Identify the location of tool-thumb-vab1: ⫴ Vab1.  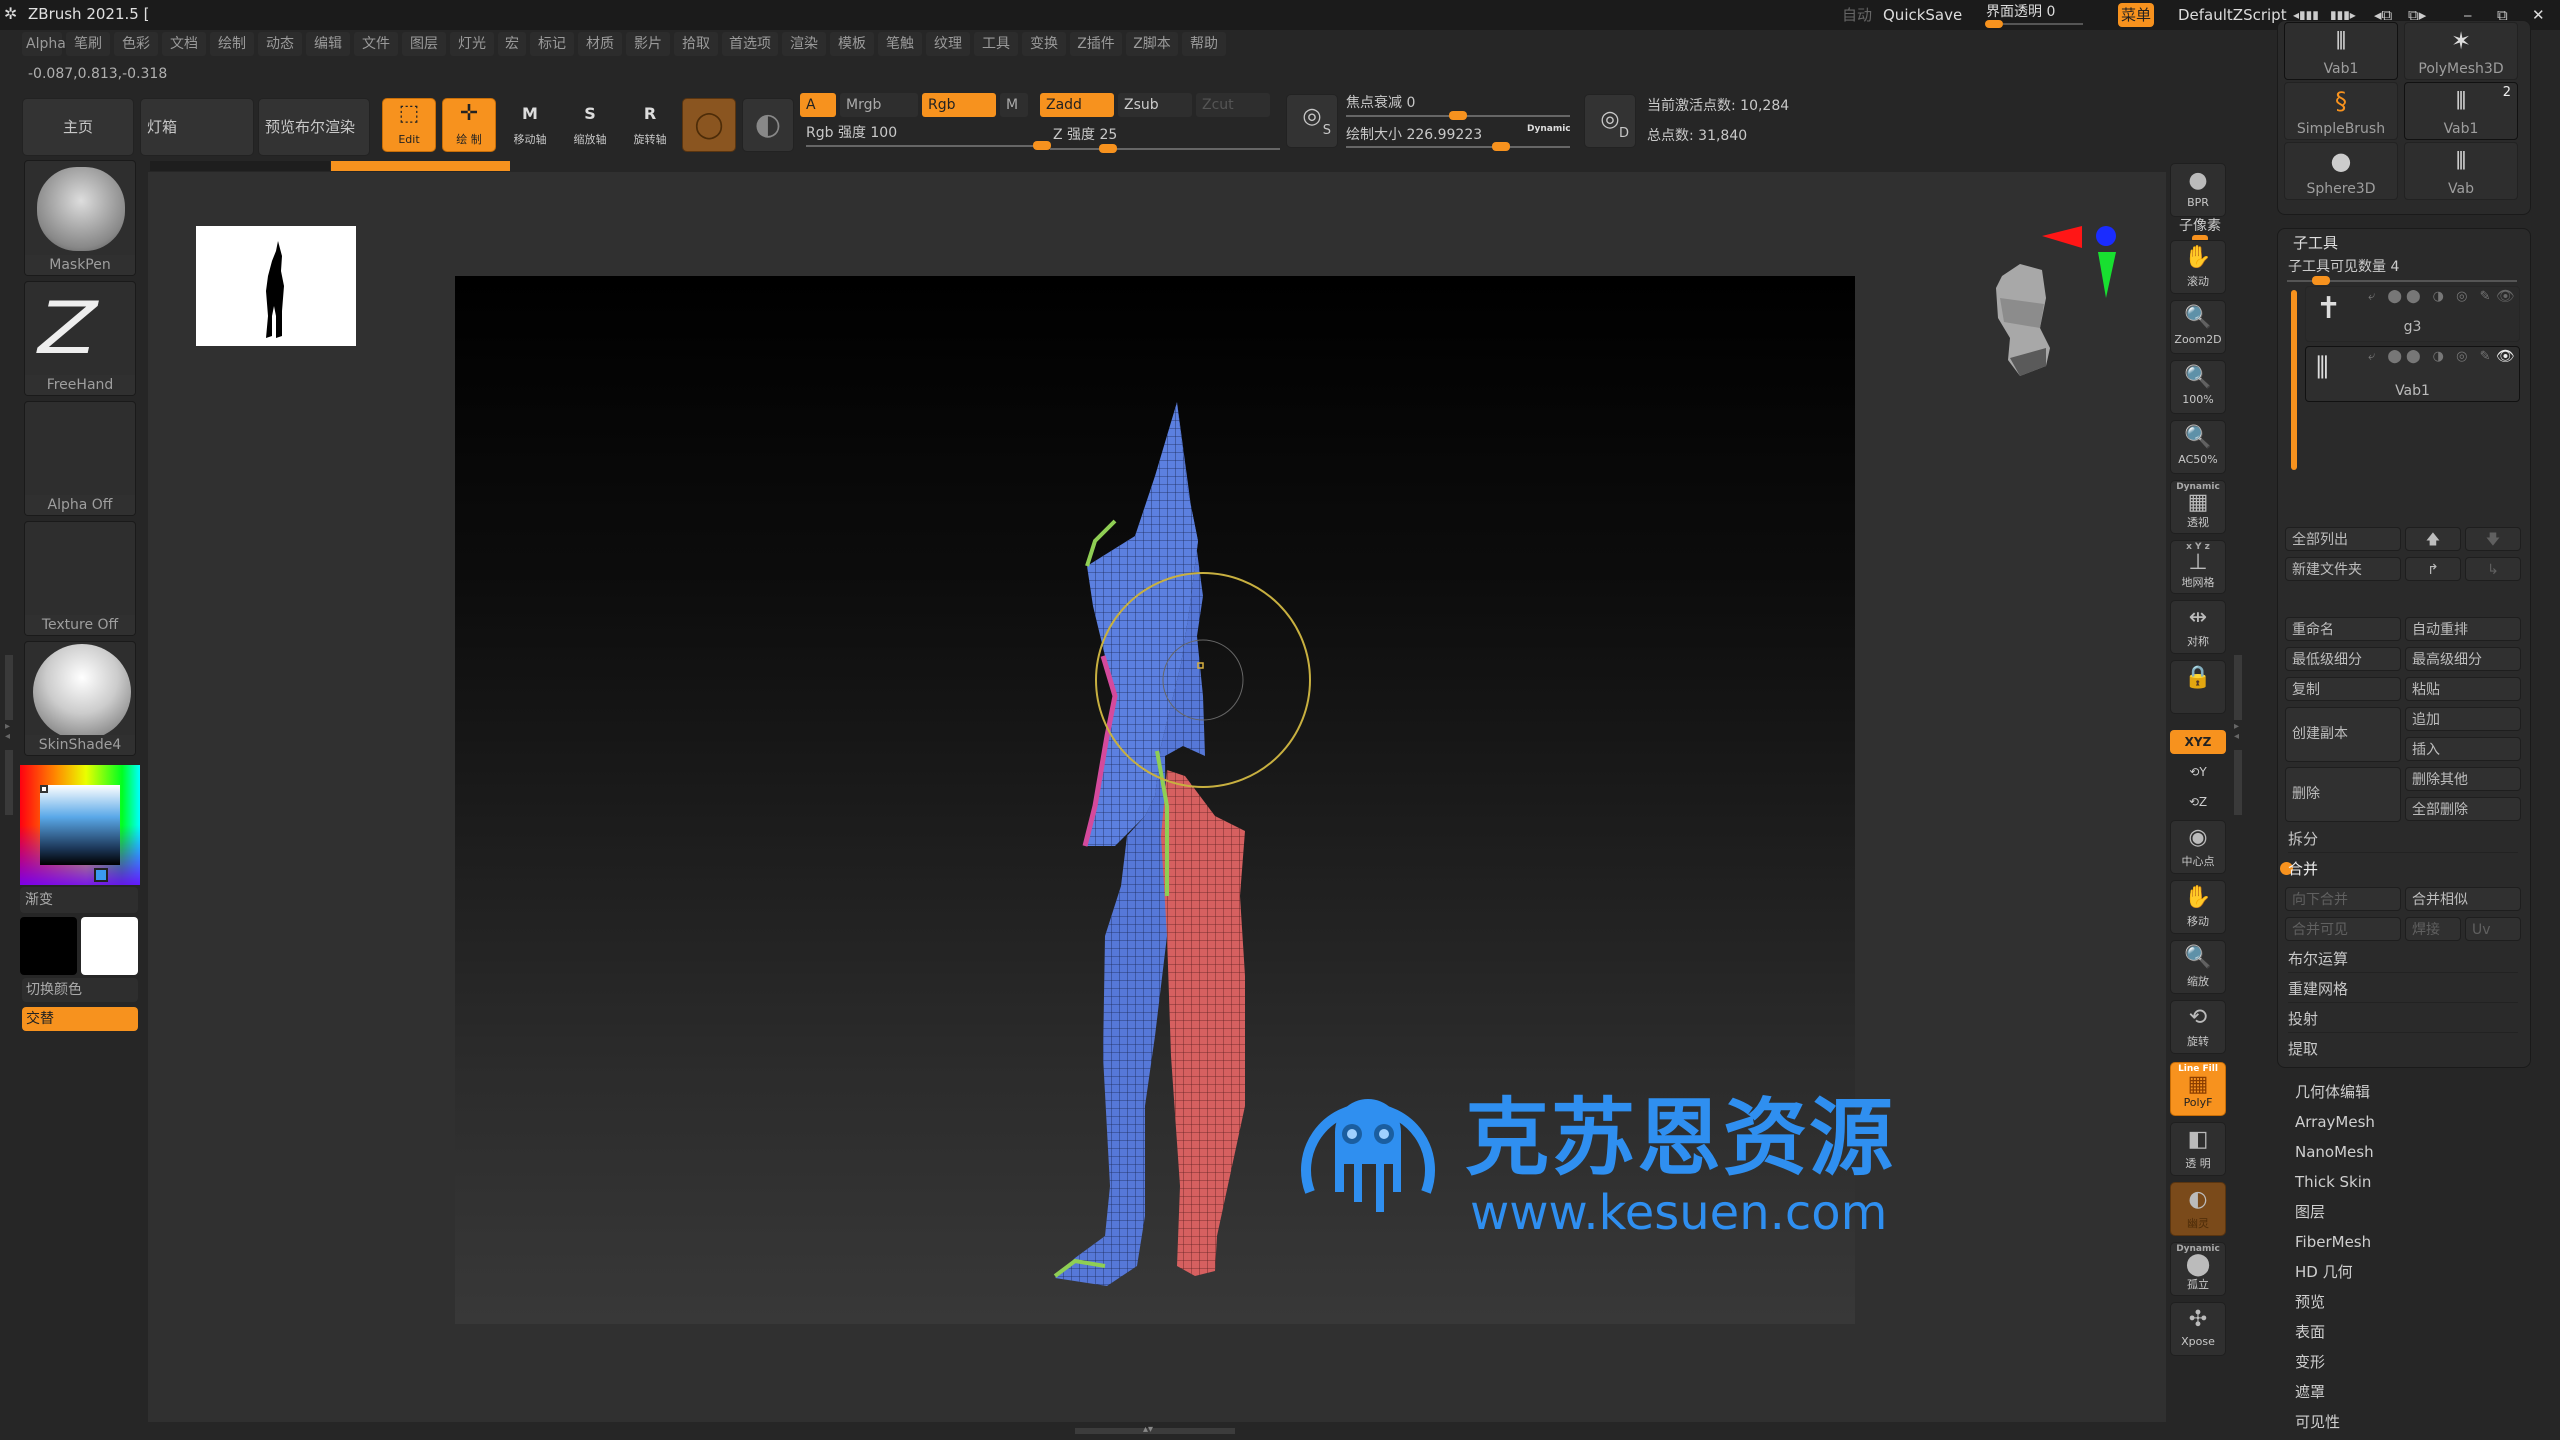
(2341, 51).